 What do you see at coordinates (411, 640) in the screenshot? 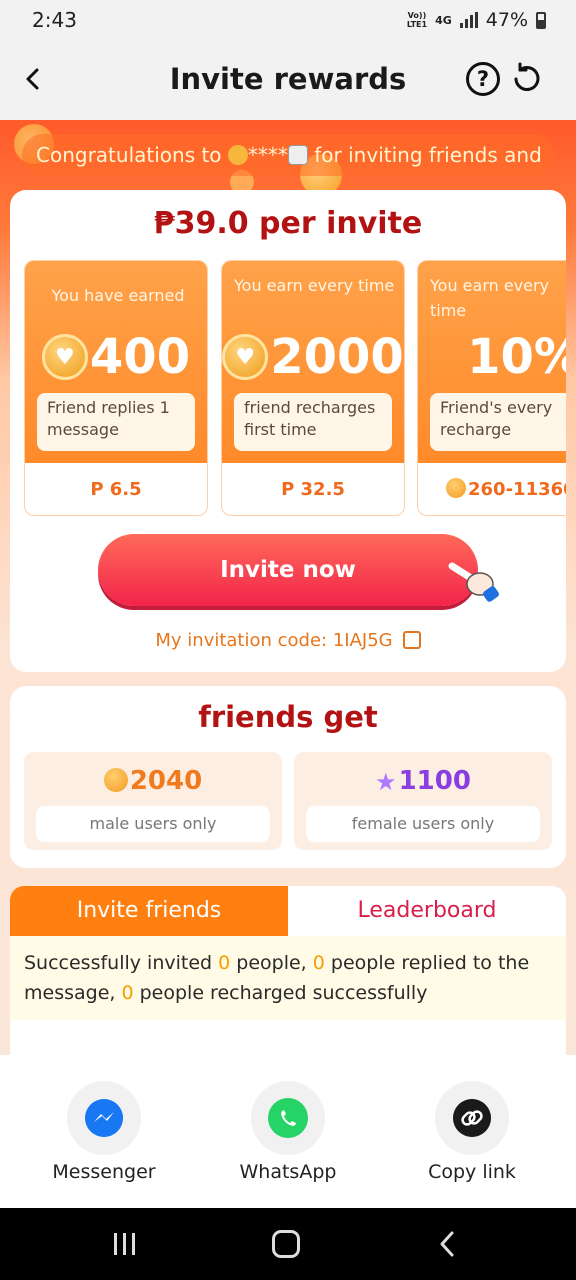
I see `copy-icon` at bounding box center [411, 640].